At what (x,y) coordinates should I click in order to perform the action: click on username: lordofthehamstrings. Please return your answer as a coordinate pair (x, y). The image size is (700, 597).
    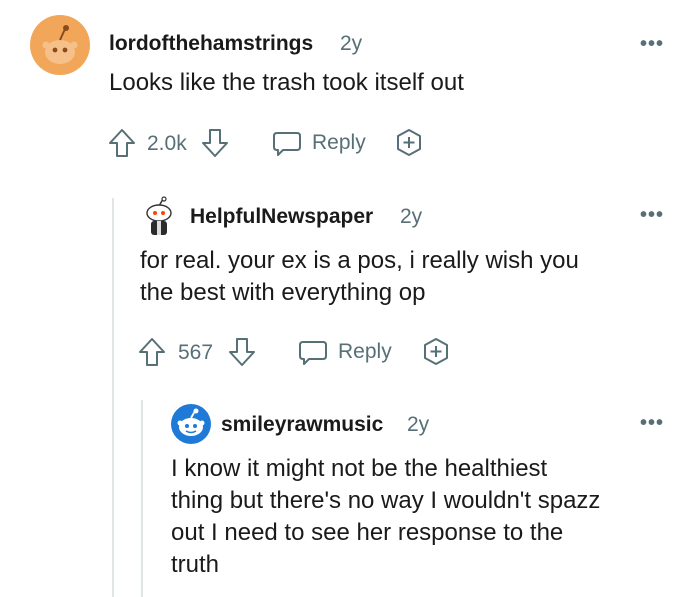
    Looking at the image, I should click on (211, 44).